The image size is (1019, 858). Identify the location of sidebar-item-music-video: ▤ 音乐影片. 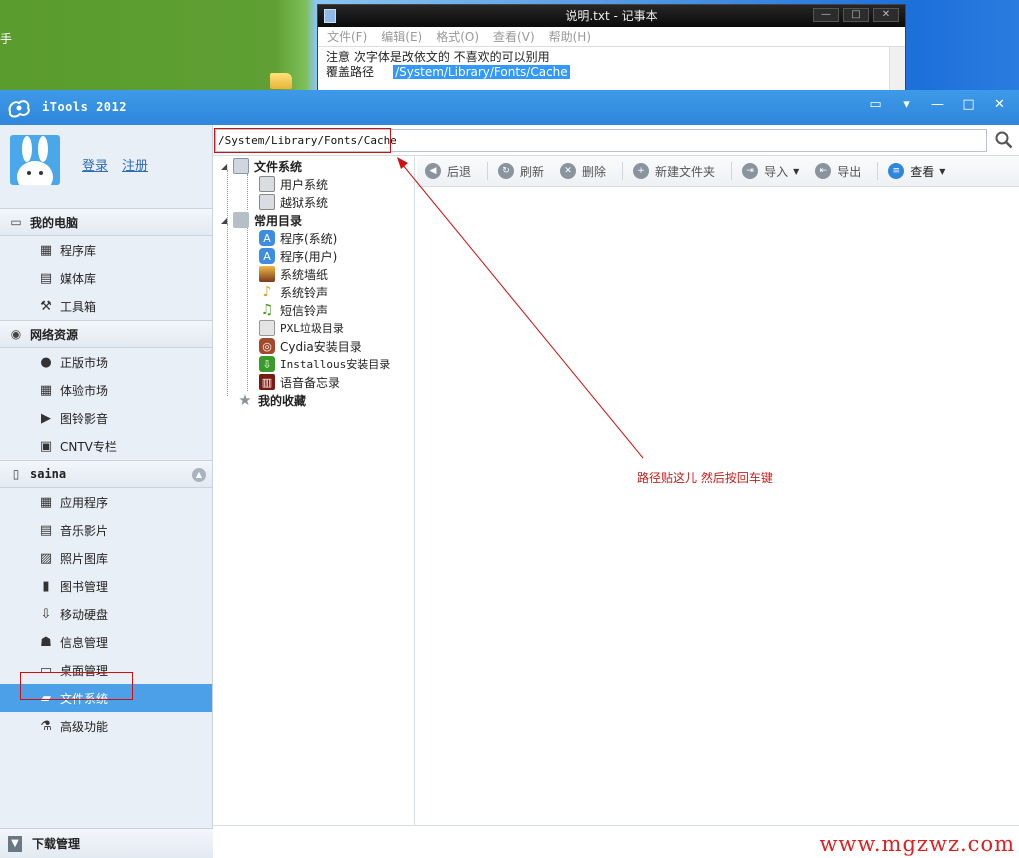
(106, 530).